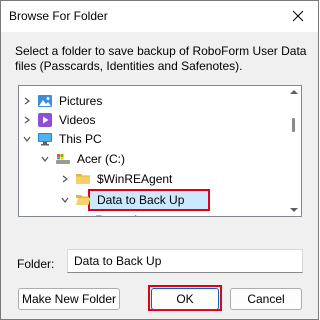 This screenshot has height=320, width=320. I want to click on close-icon, so click(298, 16).